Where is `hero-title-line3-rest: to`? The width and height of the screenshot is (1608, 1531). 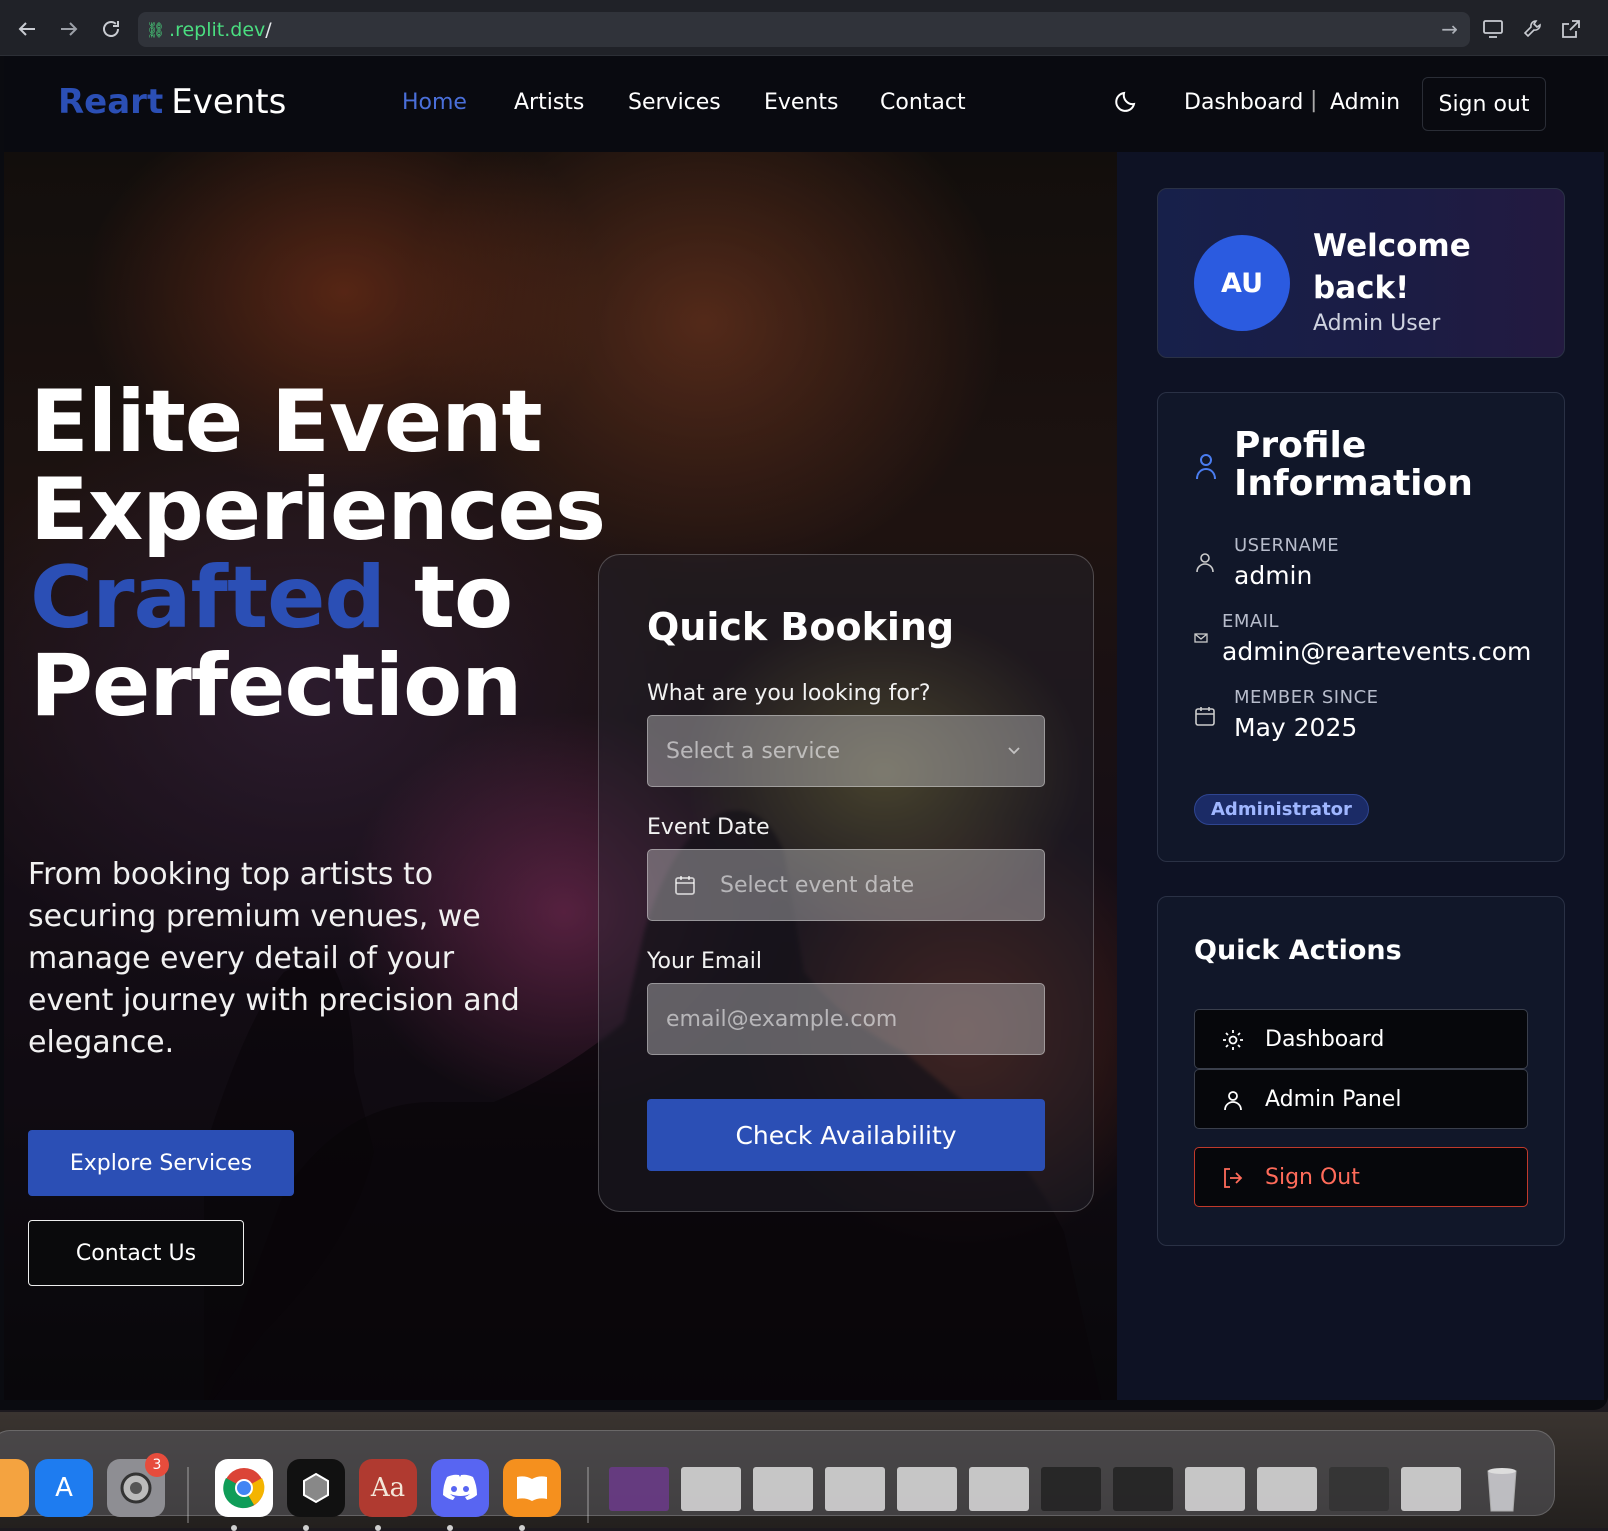
hero-title-line3-rest: to is located at coordinates (463, 598).